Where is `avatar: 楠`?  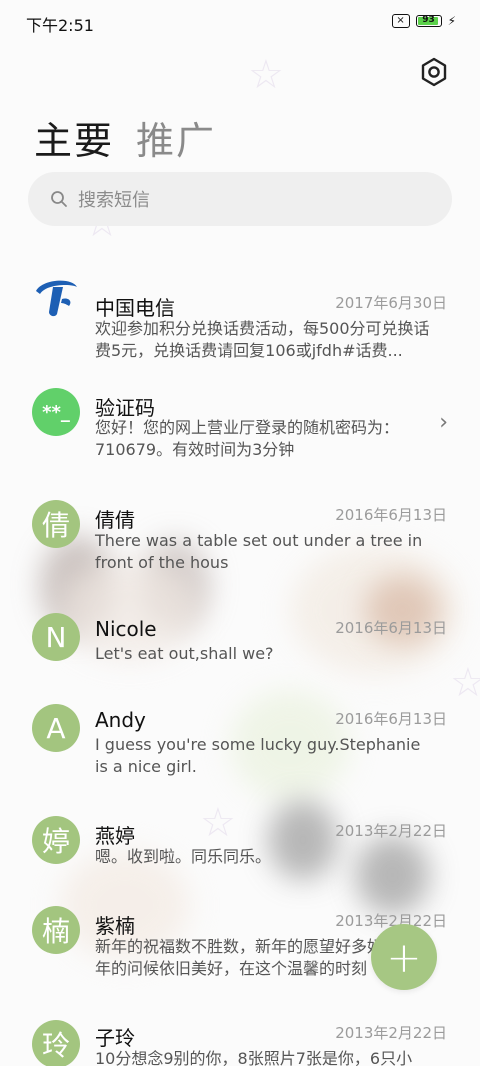 avatar: 楠 is located at coordinates (56, 930).